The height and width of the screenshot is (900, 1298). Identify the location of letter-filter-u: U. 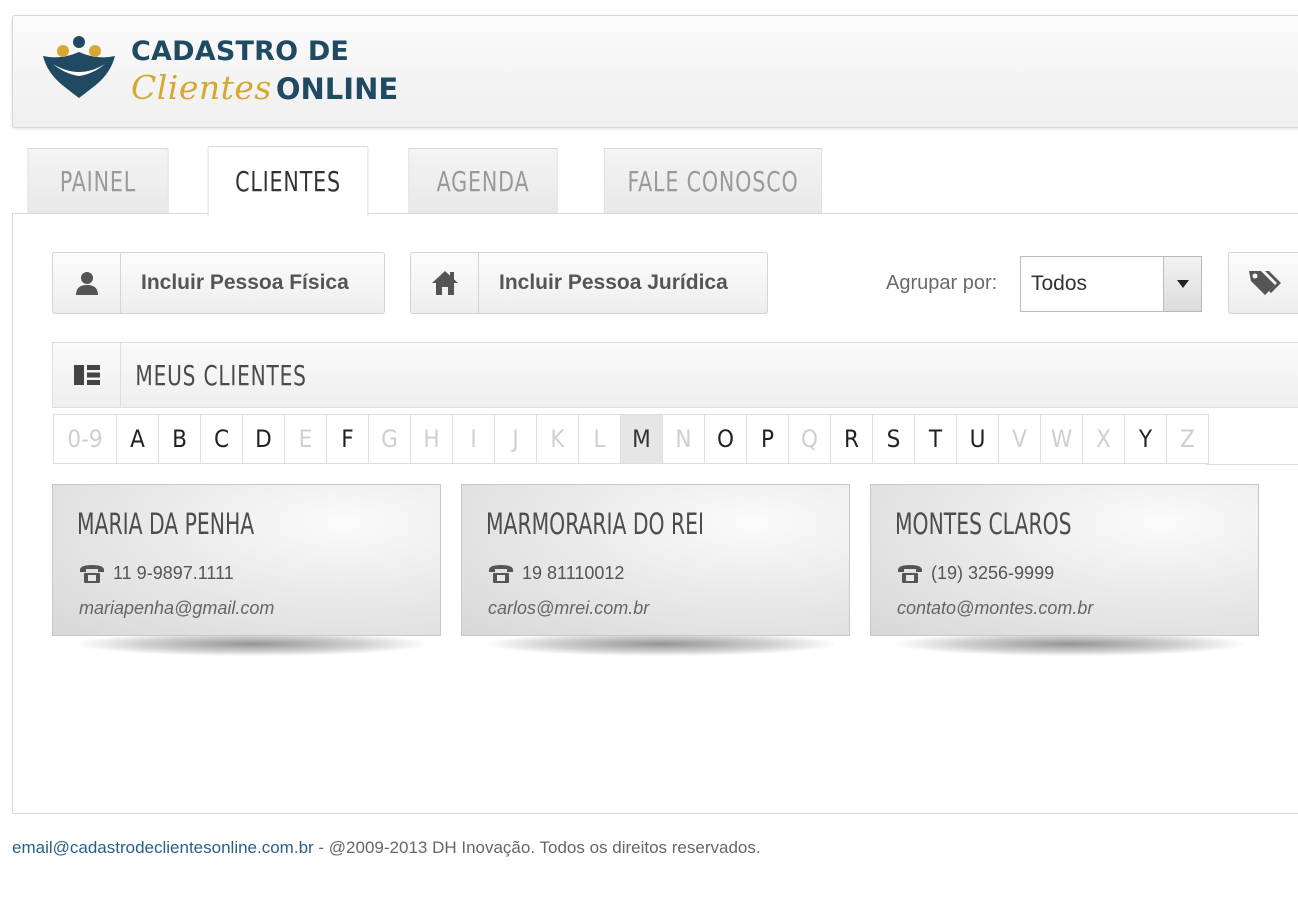
(977, 439).